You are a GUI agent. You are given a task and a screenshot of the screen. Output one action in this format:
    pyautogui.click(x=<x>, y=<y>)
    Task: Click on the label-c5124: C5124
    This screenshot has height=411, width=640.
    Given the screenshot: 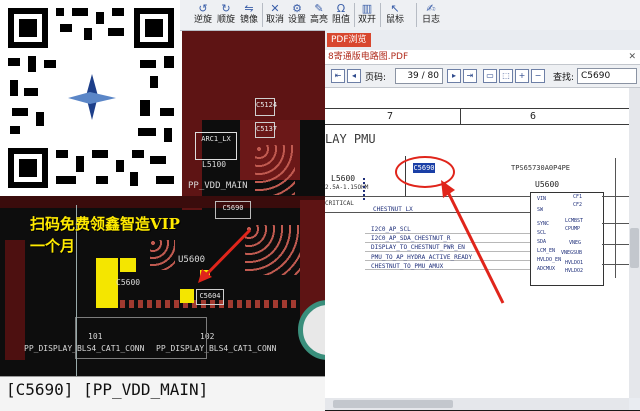 What is the action you would take?
    pyautogui.click(x=267, y=105)
    